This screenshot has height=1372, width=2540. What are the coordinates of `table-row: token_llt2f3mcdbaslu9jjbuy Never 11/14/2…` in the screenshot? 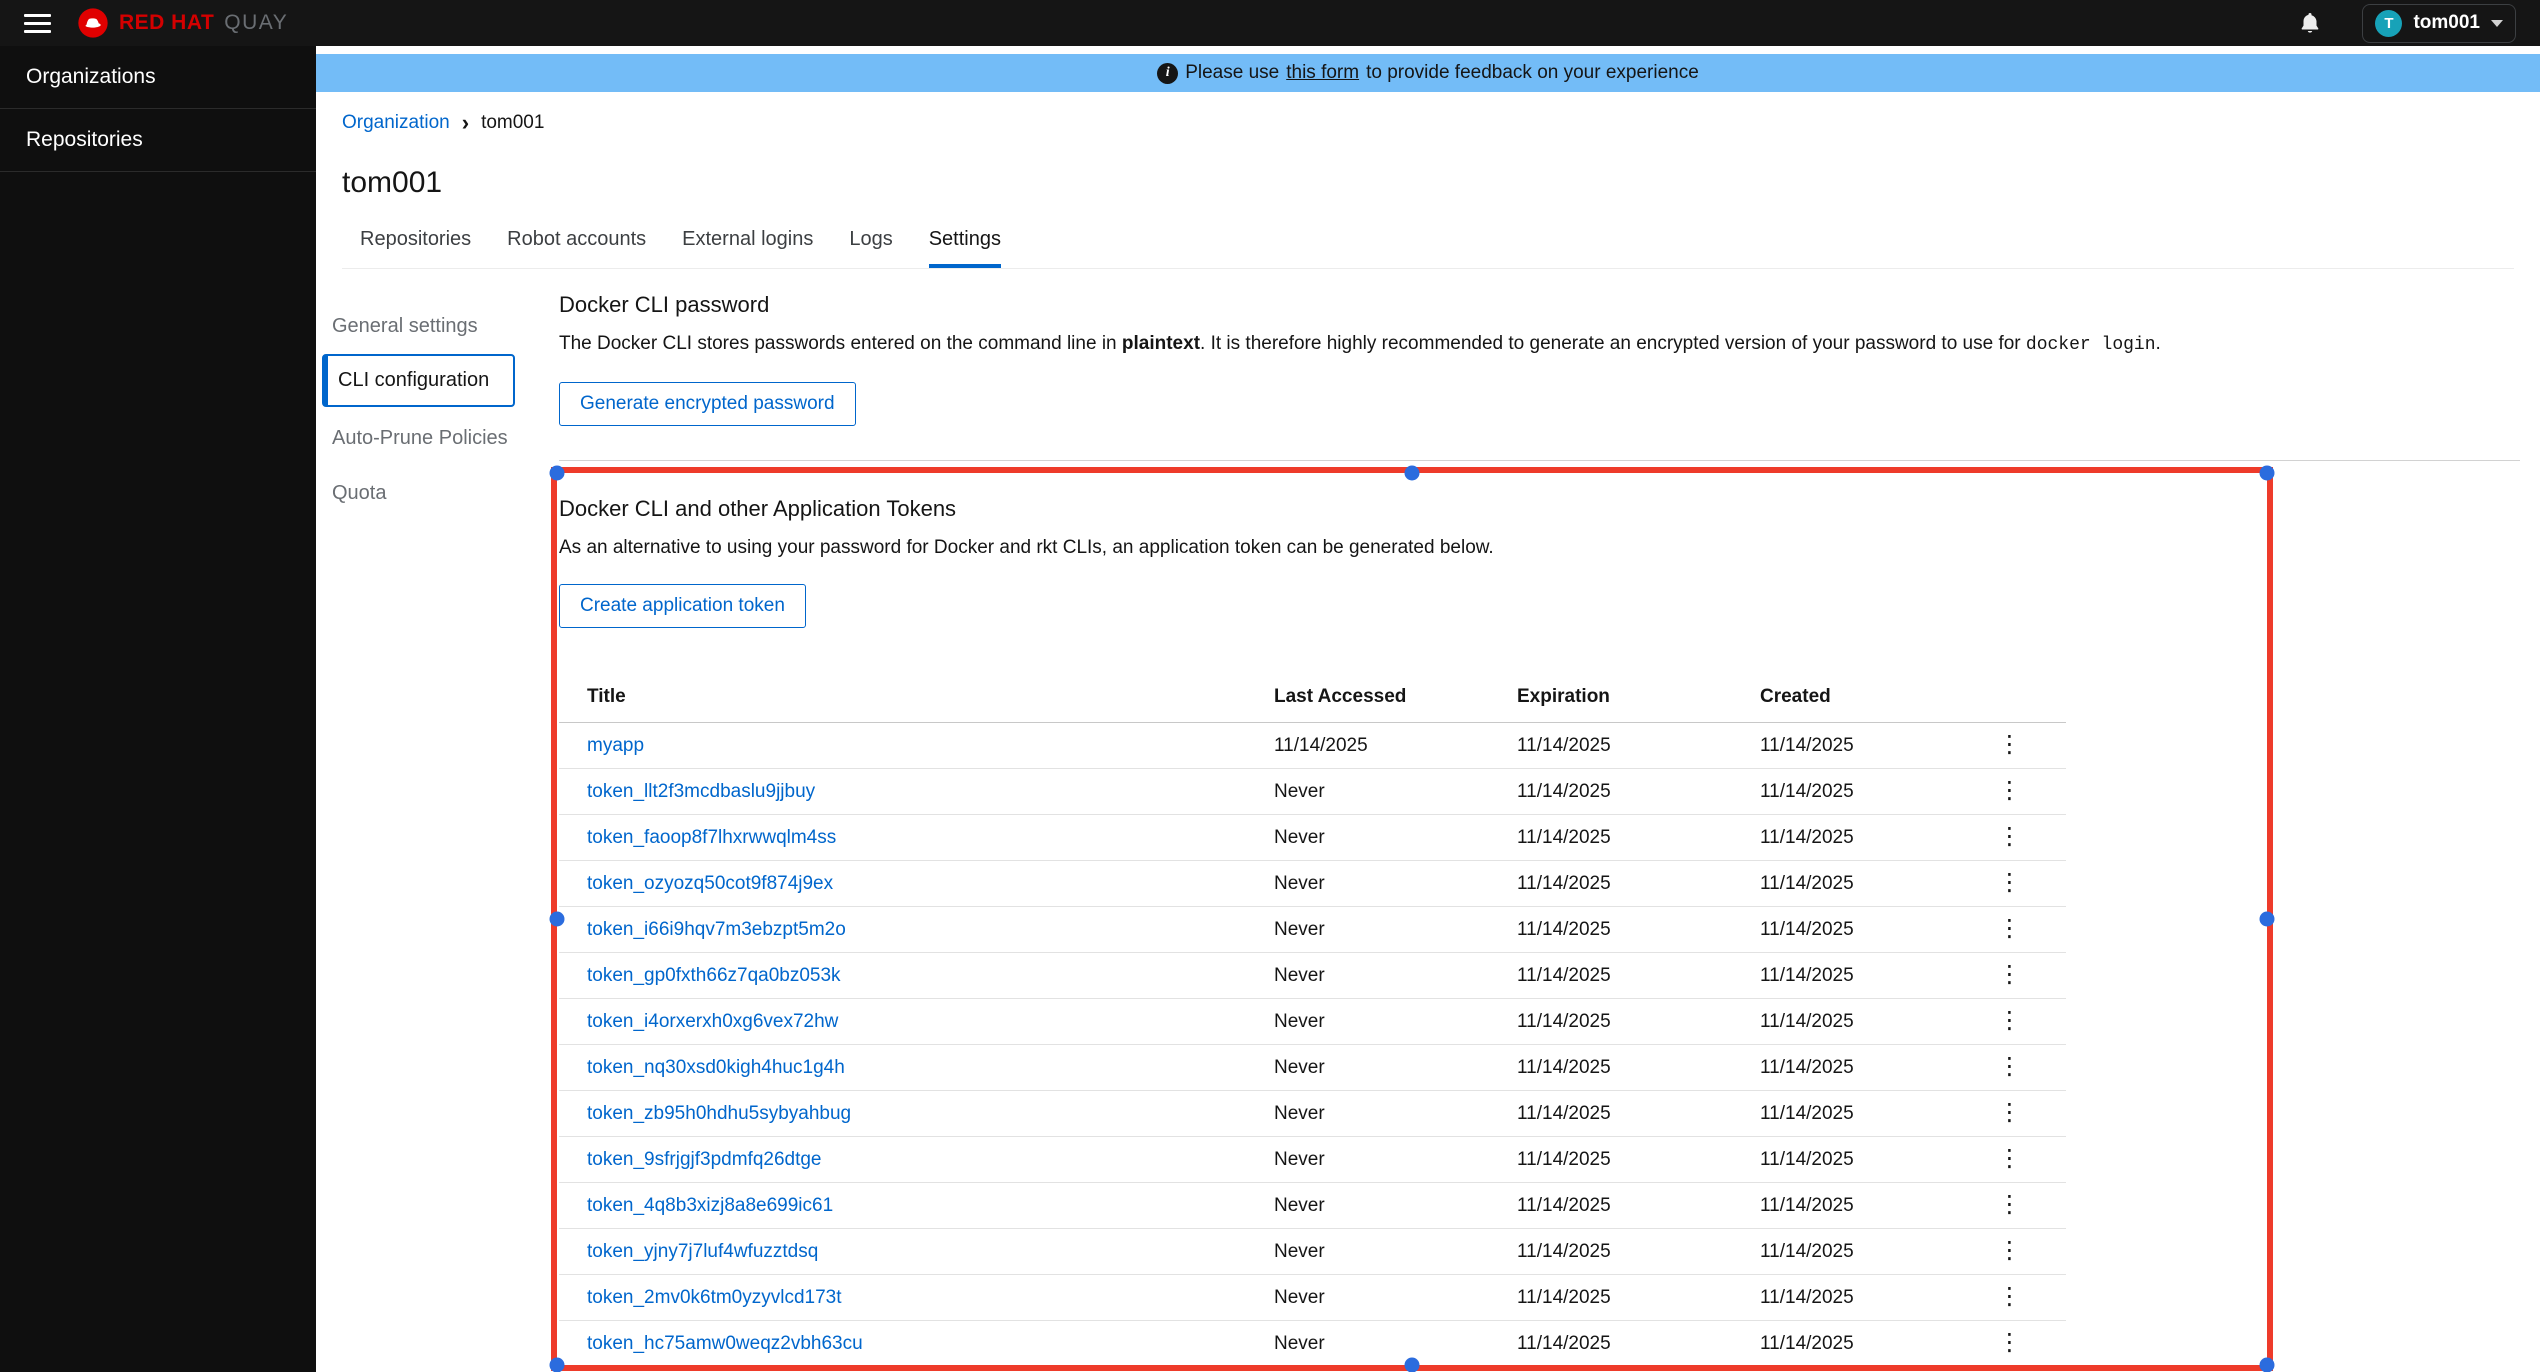 It's located at (1312, 791).